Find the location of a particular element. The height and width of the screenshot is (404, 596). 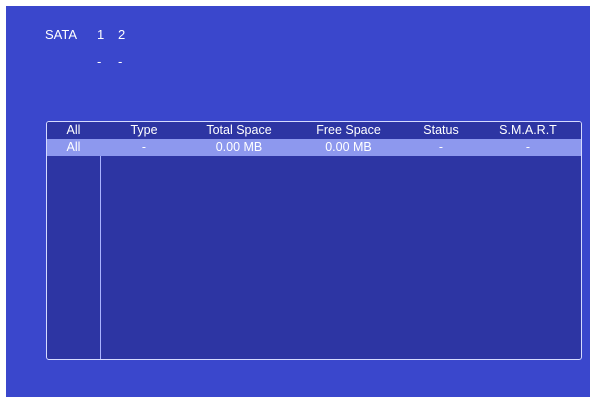

column-header-status: Status is located at coordinates (441, 130).